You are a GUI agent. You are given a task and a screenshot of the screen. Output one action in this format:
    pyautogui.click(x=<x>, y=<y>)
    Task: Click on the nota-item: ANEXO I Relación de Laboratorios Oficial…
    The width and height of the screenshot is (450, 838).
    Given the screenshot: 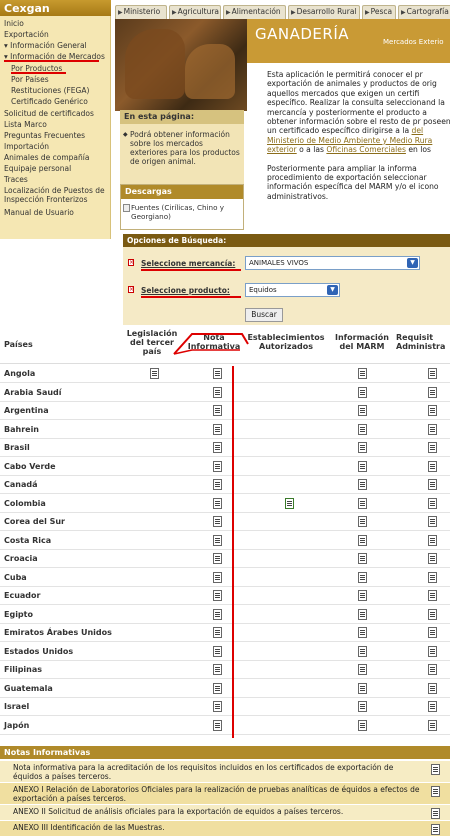 What is the action you would take?
    pyautogui.click(x=225, y=793)
    